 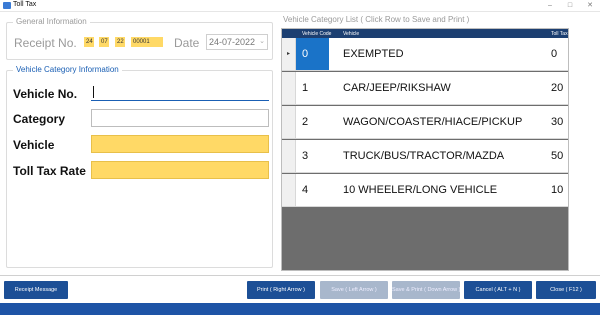 I want to click on close-button: Close ( F12 ), so click(x=566, y=290).